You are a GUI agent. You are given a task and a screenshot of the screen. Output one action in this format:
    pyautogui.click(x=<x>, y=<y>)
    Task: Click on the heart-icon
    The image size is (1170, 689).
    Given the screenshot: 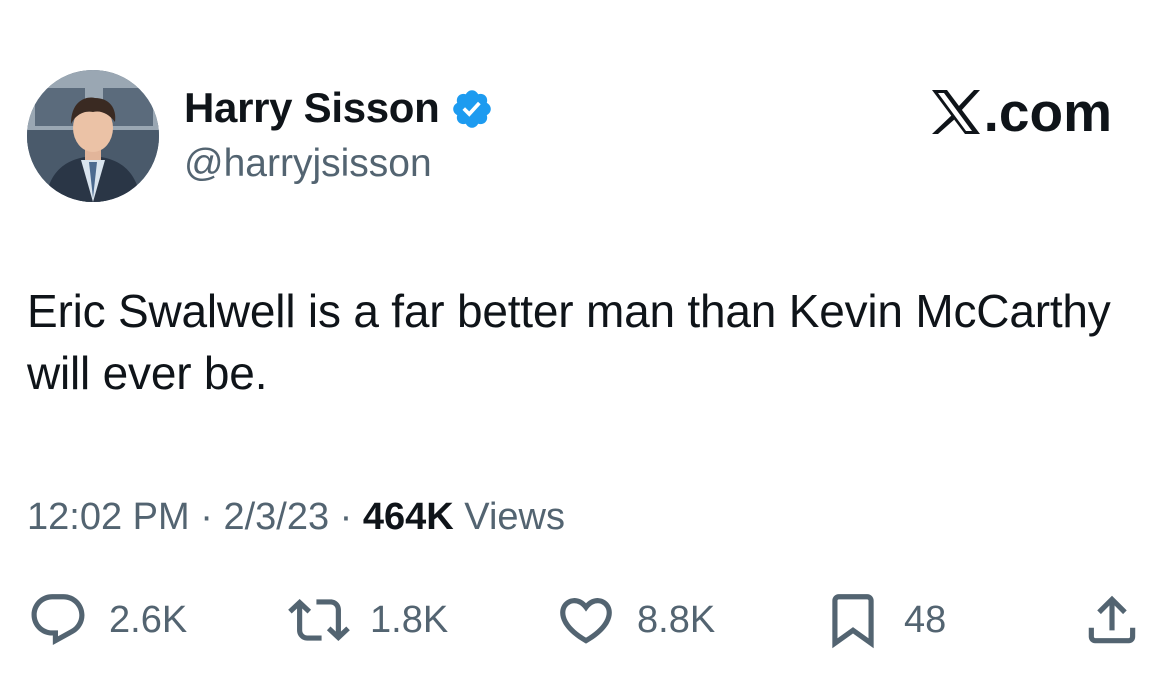 What is the action you would take?
    pyautogui.click(x=586, y=620)
    